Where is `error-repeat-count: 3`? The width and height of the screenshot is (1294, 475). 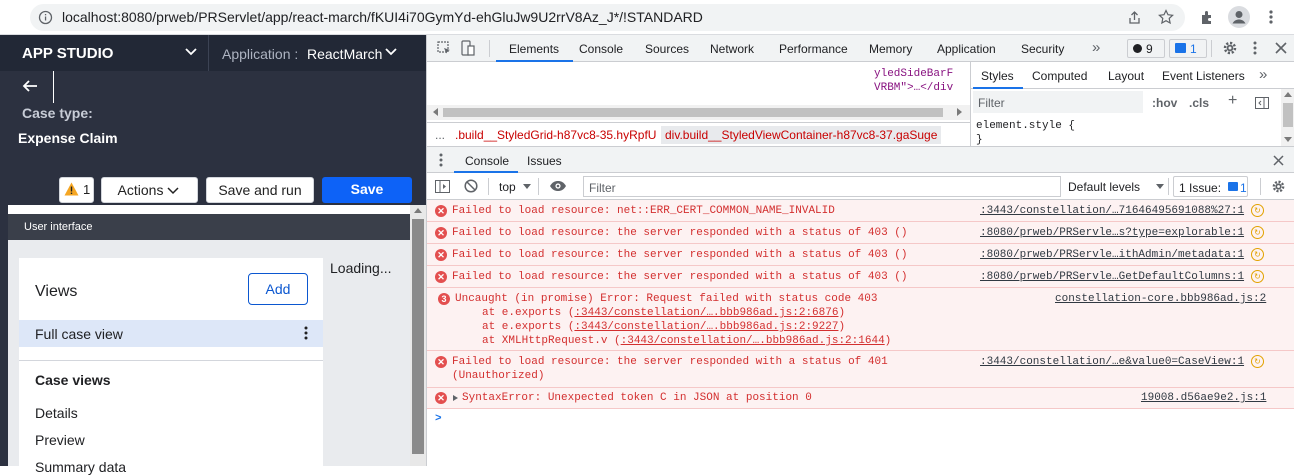 error-repeat-count: 3 is located at coordinates (444, 299).